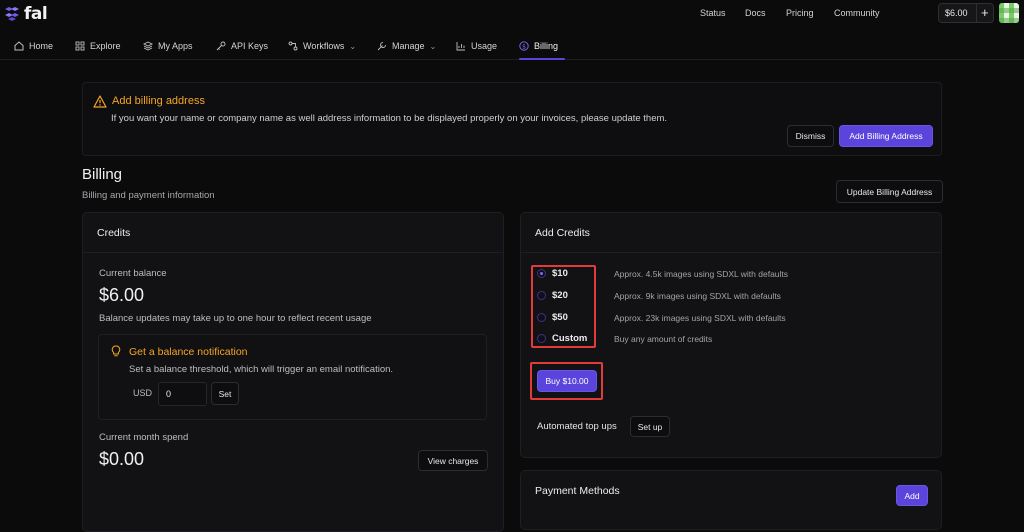 The height and width of the screenshot is (532, 1024). I want to click on view-charges-button: View charges, so click(453, 460).